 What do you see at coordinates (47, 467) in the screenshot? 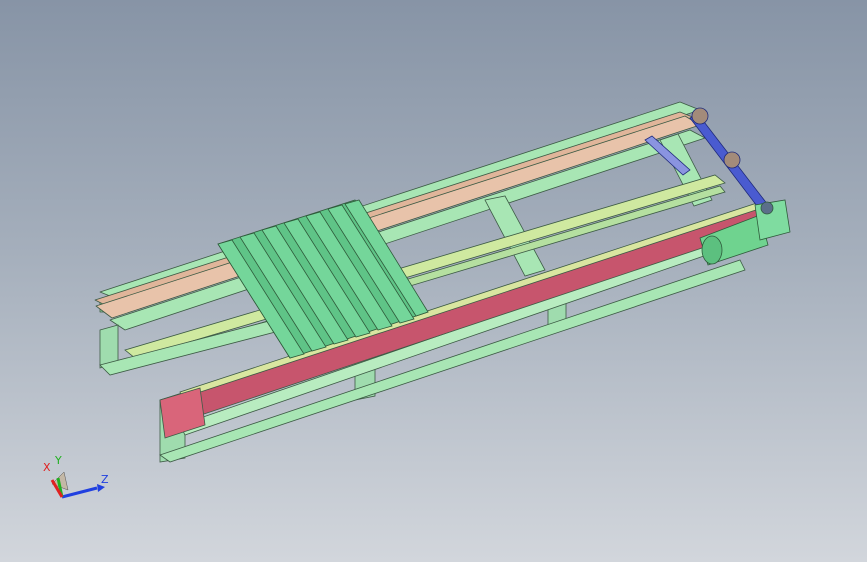
I see `x-axis-label: X` at bounding box center [47, 467].